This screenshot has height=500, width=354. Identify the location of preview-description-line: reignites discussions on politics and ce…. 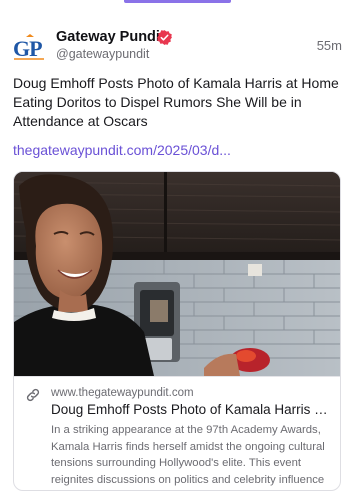
(188, 479).